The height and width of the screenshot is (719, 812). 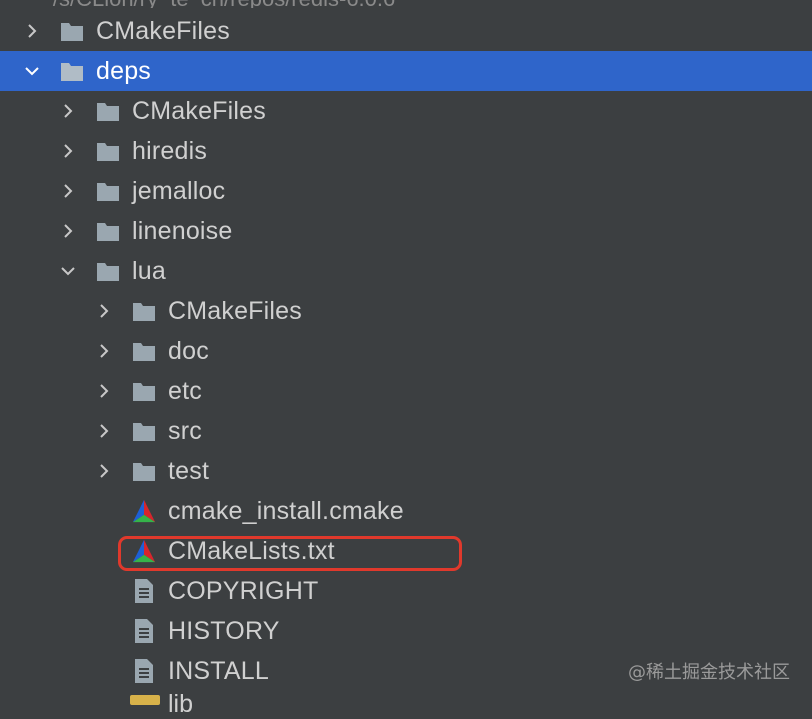 What do you see at coordinates (406, 431) in the screenshot?
I see `tree-item-src: src` at bounding box center [406, 431].